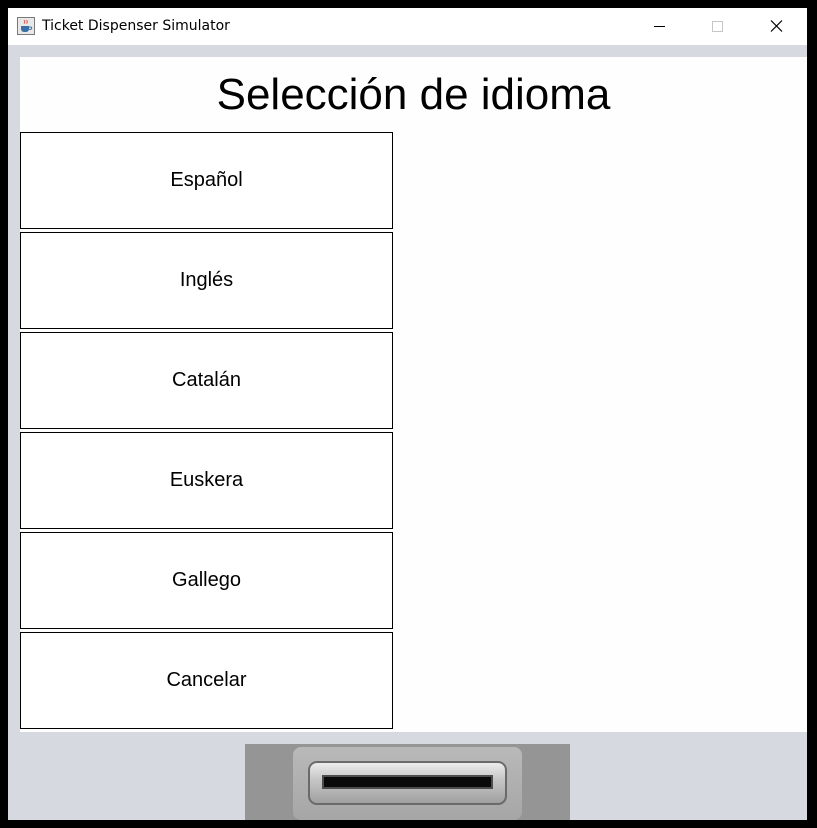  I want to click on catalan-button: Catalán, so click(206, 380).